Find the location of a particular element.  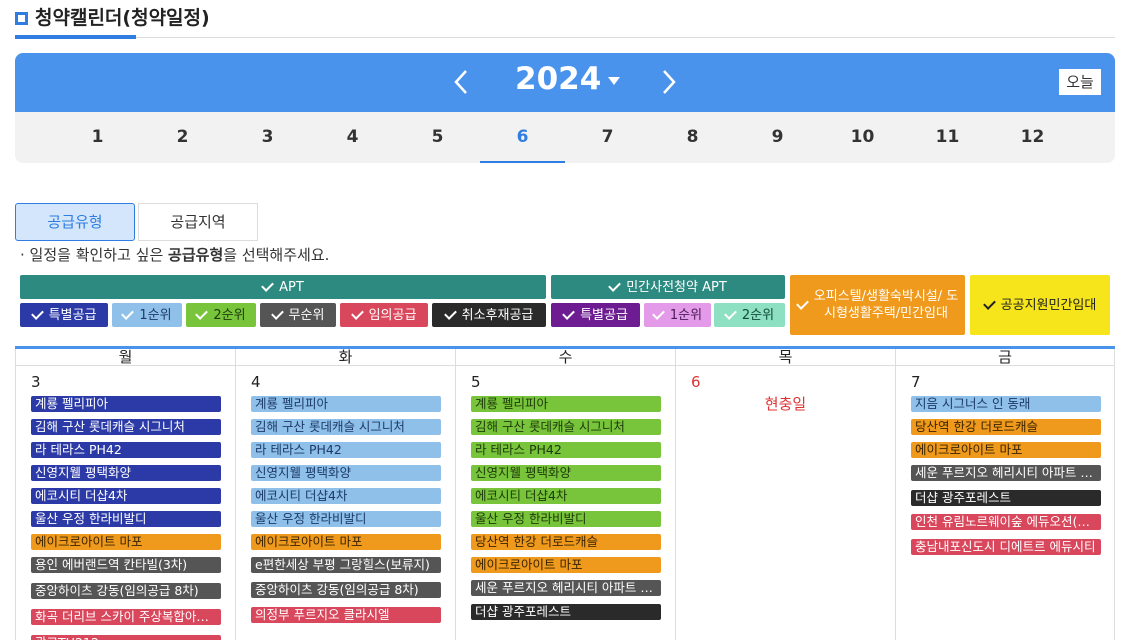

filter-officetel: 오피스텔/생활숙박시설/ 도시형생활주택/민간임대 is located at coordinates (877, 305).